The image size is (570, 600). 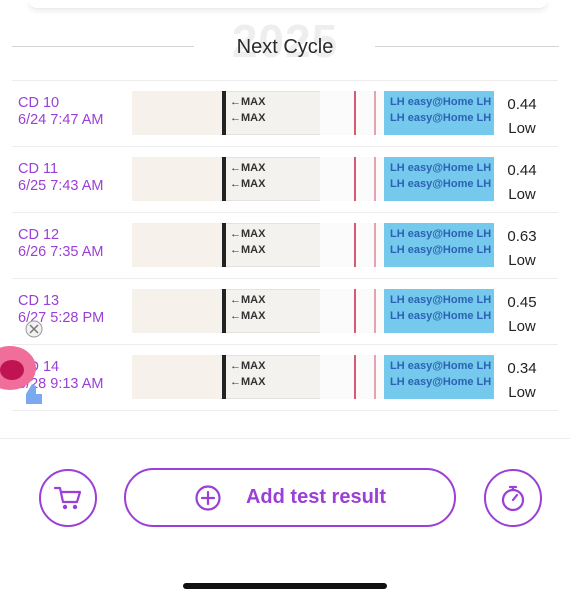 I want to click on add-test-result-button: Add test result, so click(x=290, y=497).